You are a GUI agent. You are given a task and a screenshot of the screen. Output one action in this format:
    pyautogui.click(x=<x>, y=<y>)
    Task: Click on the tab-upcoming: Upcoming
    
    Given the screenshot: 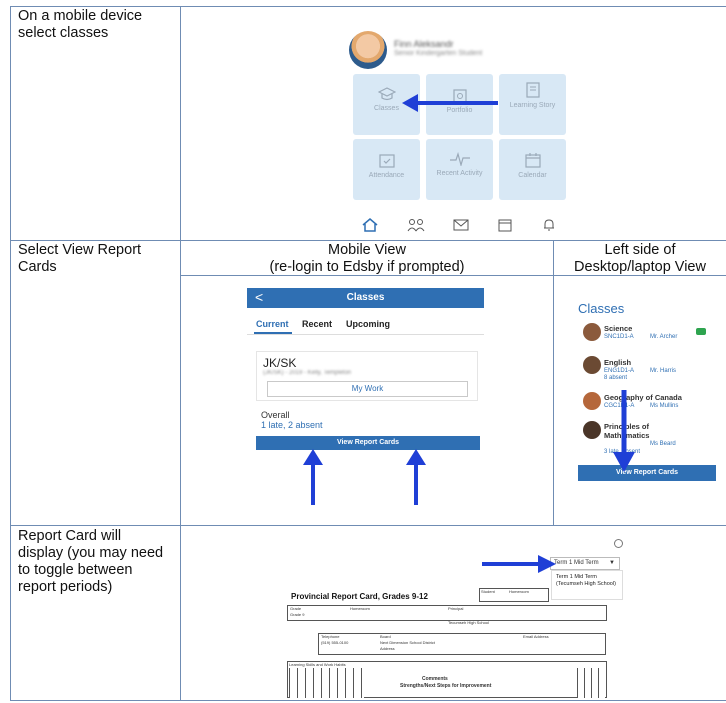 What is the action you would take?
    pyautogui.click(x=368, y=324)
    